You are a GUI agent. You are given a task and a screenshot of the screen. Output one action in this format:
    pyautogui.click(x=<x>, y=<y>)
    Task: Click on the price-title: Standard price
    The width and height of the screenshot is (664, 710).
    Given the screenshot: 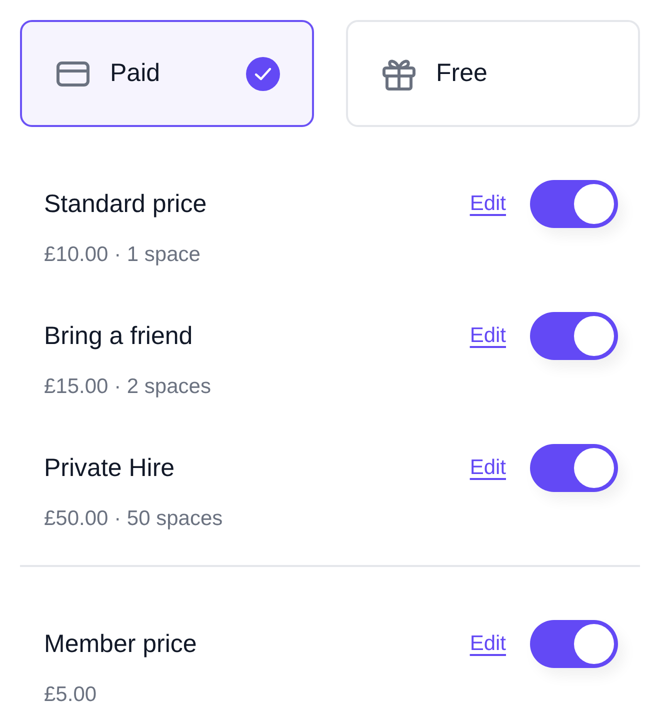 What is the action you would take?
    pyautogui.click(x=125, y=204)
    